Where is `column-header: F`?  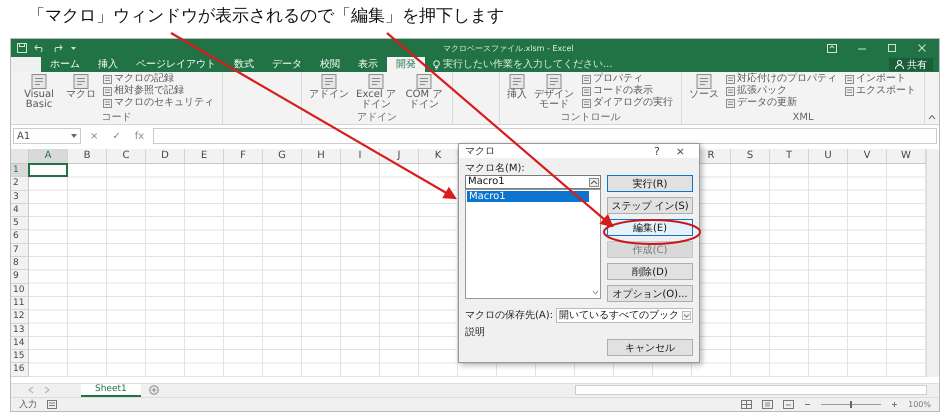
column-header: F is located at coordinates (243, 156).